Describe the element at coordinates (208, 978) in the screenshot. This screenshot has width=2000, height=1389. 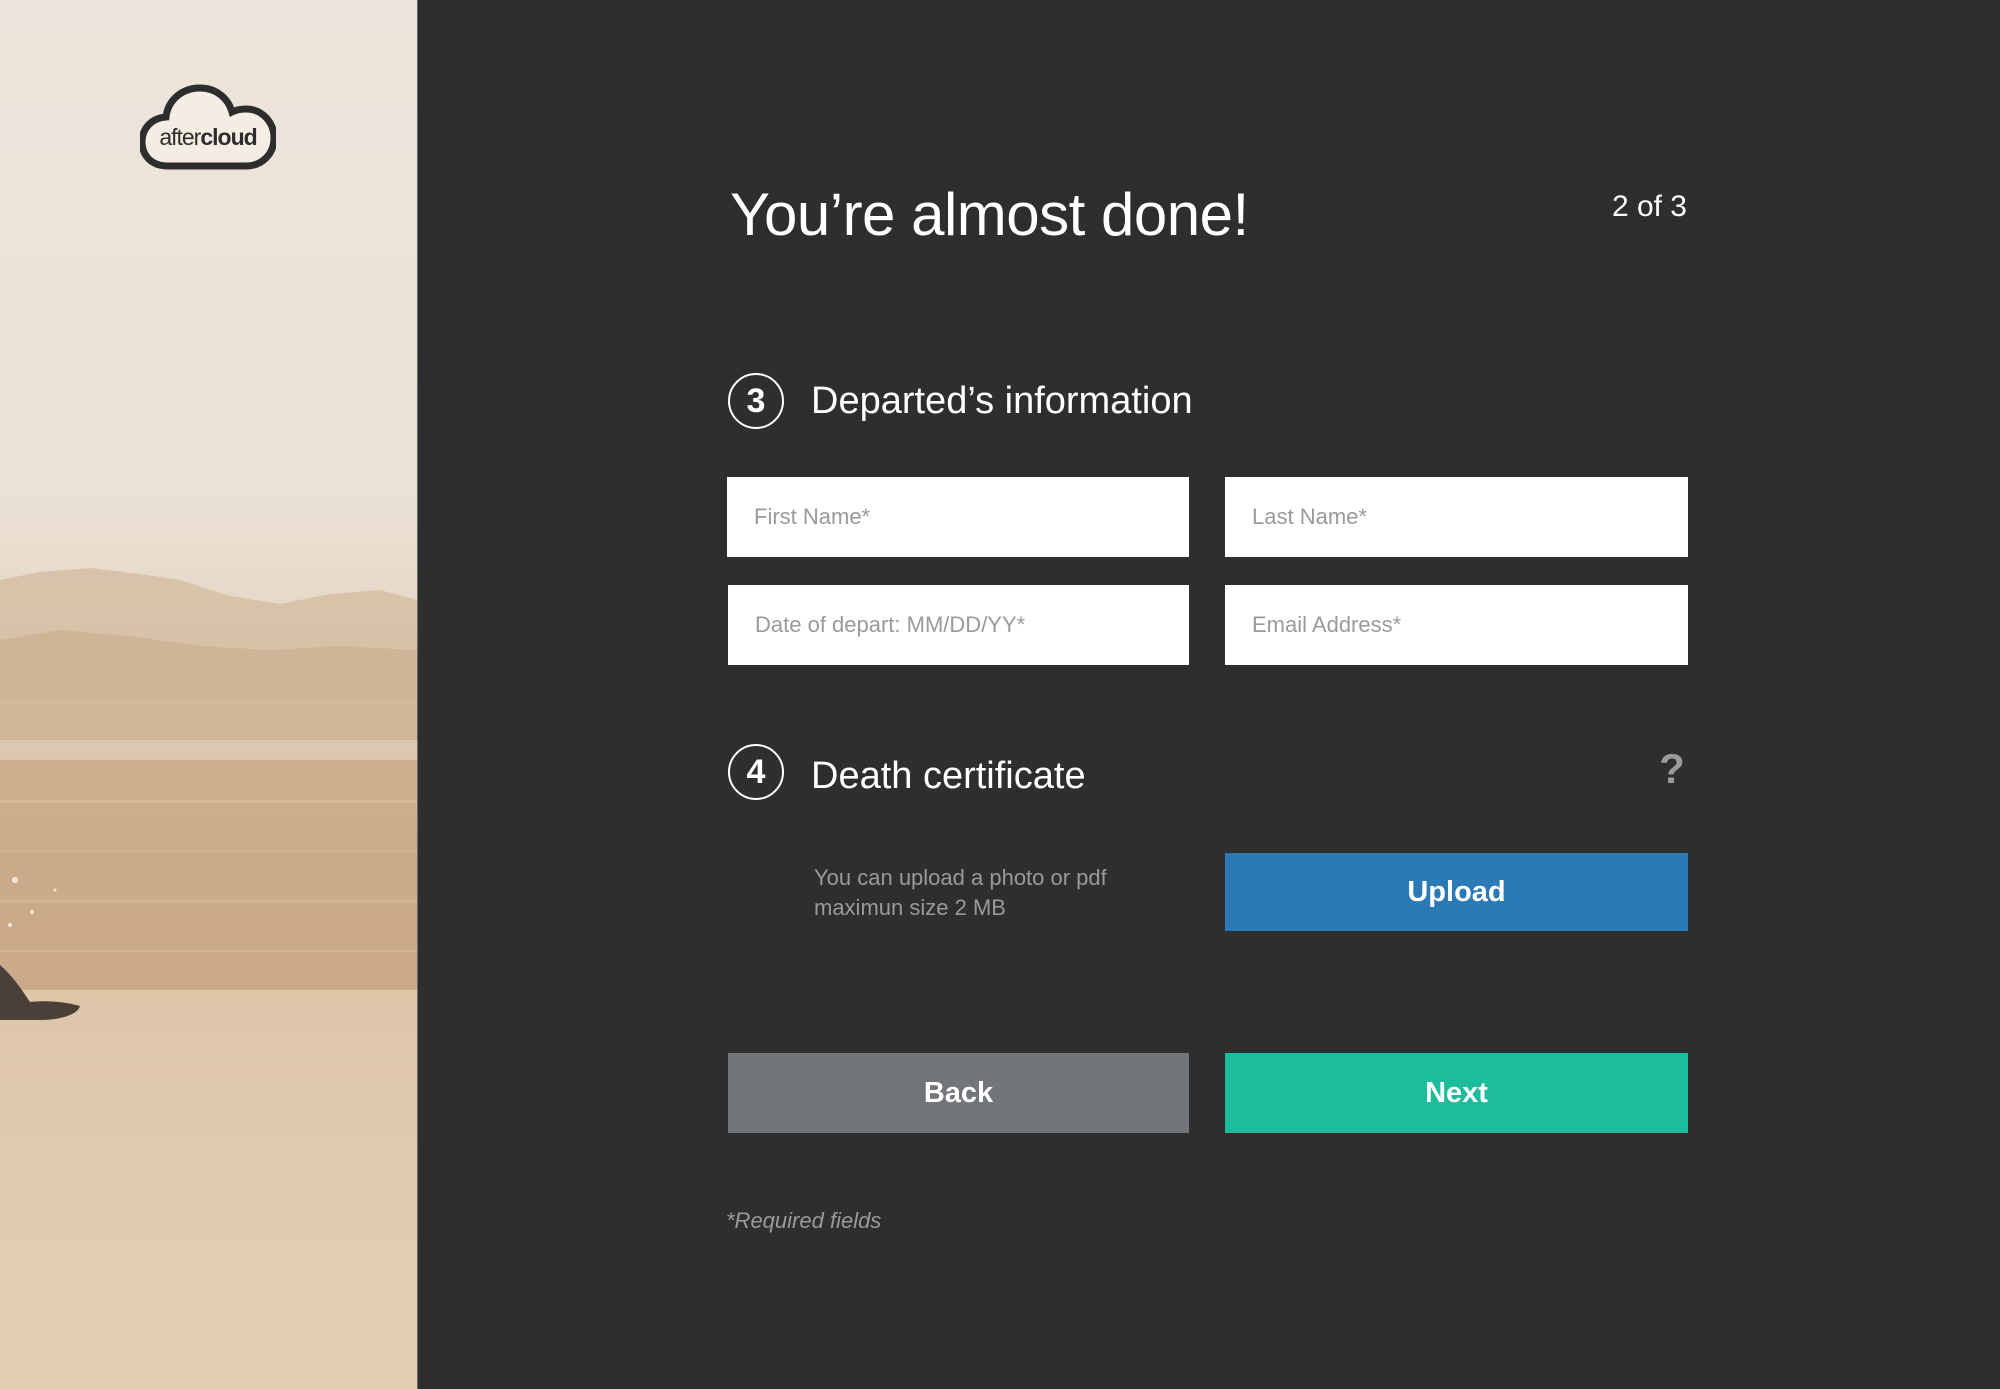
I see `beach-scene-illustration` at that location.